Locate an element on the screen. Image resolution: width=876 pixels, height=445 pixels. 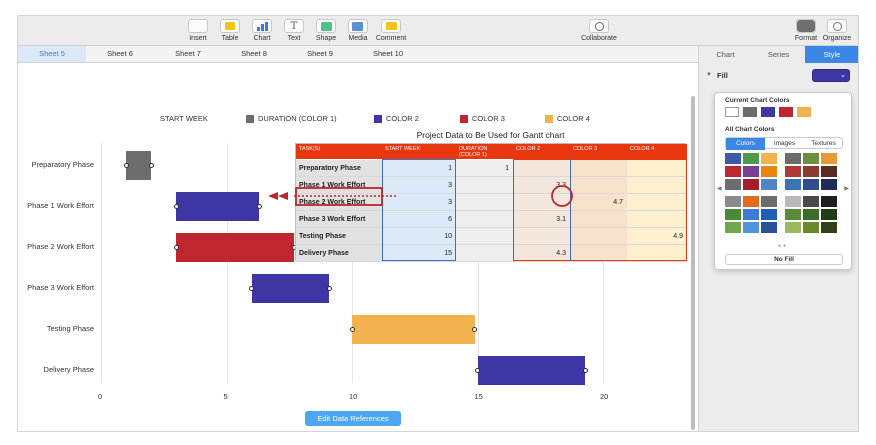
edit-data-references-button: Edit Data References is located at coordinates (353, 418).